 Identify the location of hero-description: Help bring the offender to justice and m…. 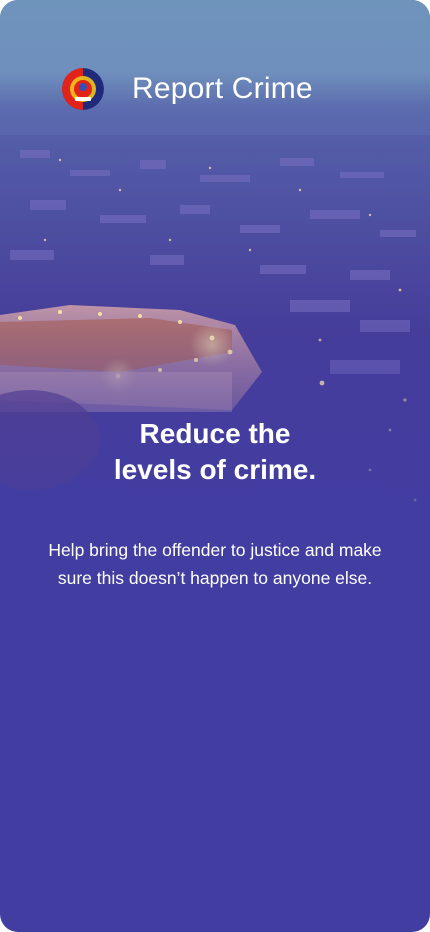
(215, 564).